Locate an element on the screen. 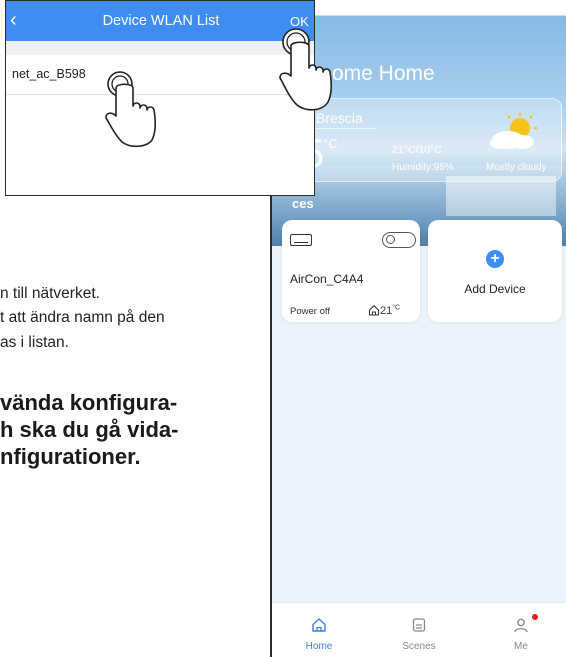 This screenshot has width=566, height=657. indoor-temperature: 21°C is located at coordinates (384, 310).